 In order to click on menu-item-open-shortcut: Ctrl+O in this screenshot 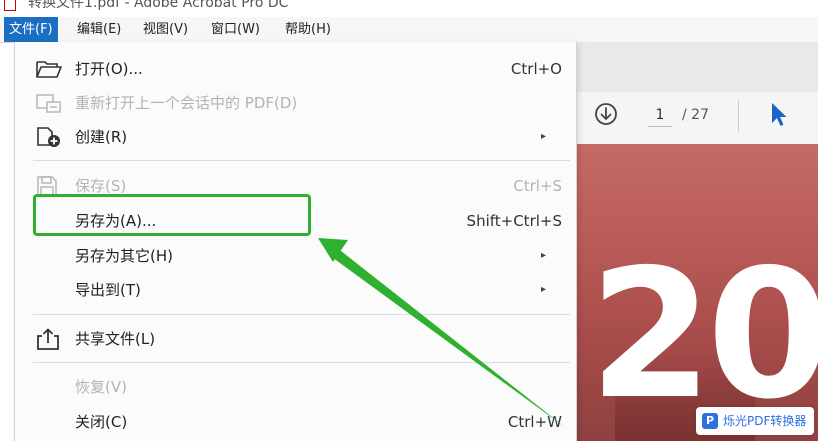, I will do `click(536, 69)`.